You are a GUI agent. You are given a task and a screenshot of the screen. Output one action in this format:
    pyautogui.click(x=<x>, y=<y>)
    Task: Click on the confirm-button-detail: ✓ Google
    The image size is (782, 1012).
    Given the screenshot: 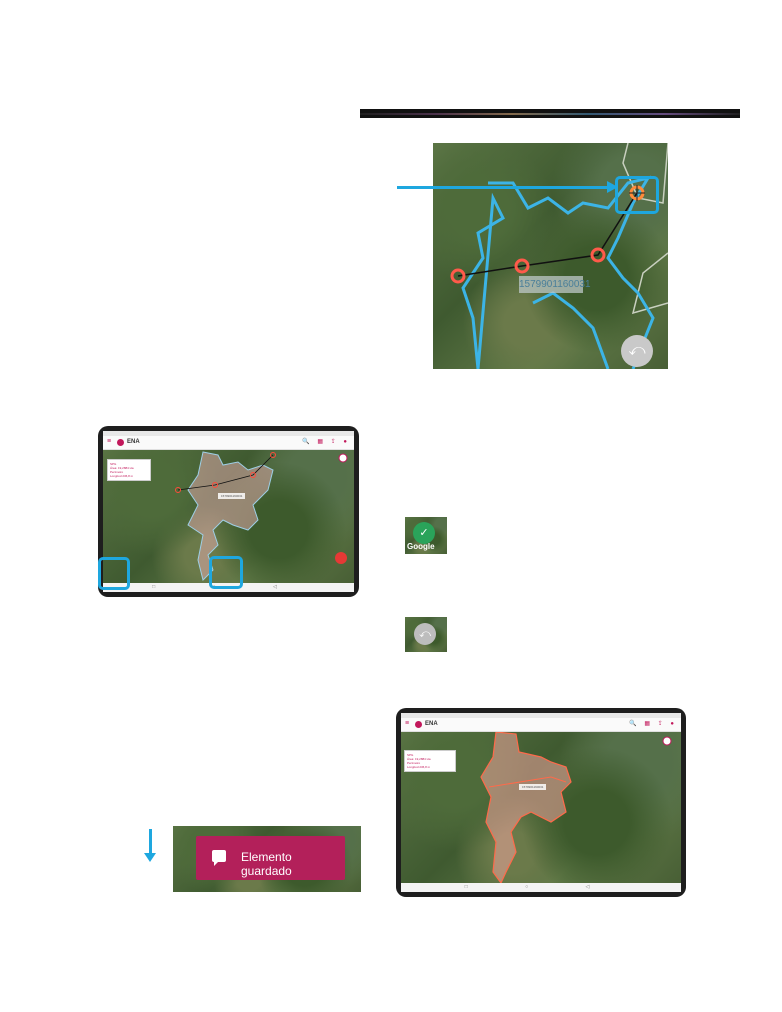 What is the action you would take?
    pyautogui.click(x=426, y=535)
    